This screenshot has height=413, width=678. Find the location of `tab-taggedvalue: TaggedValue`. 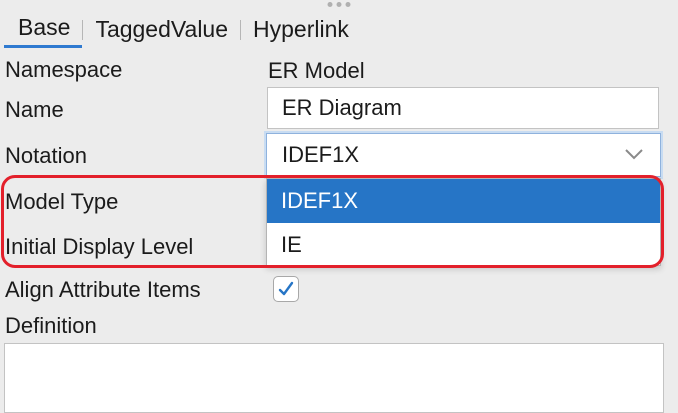

tab-taggedvalue: TaggedValue is located at coordinates (161, 30).